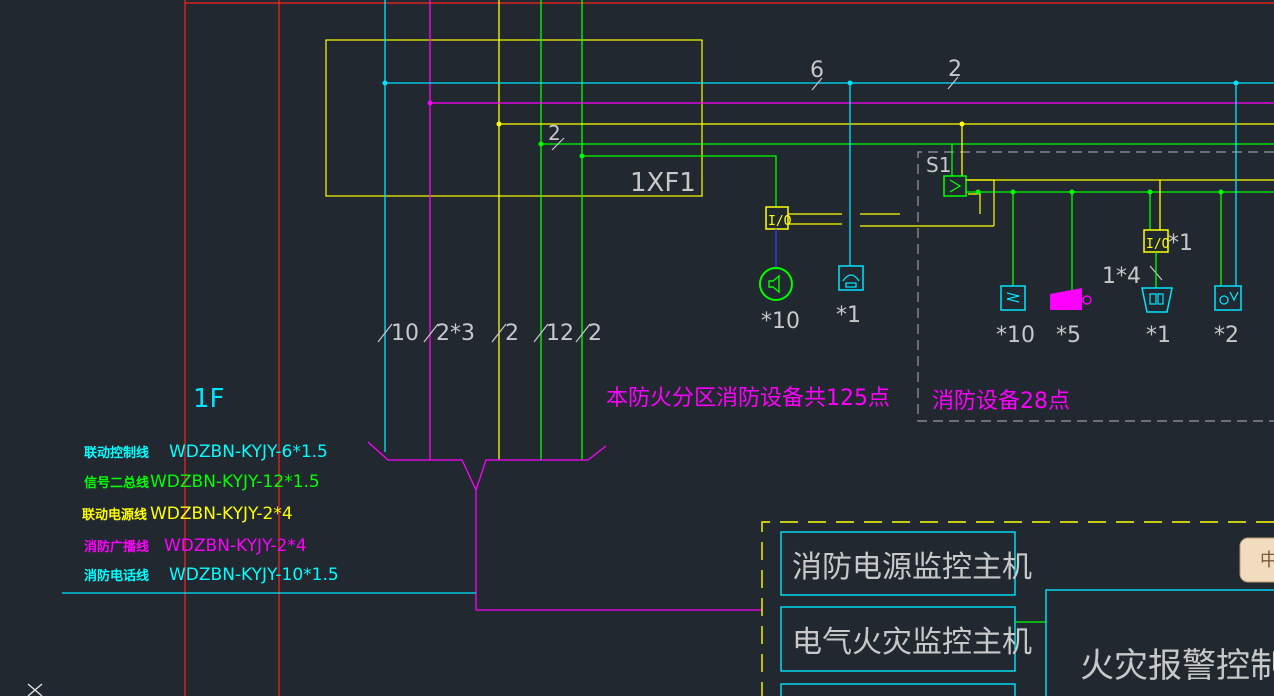  What do you see at coordinates (1013, 297) in the screenshot?
I see `smoke-detector-icon` at bounding box center [1013, 297].